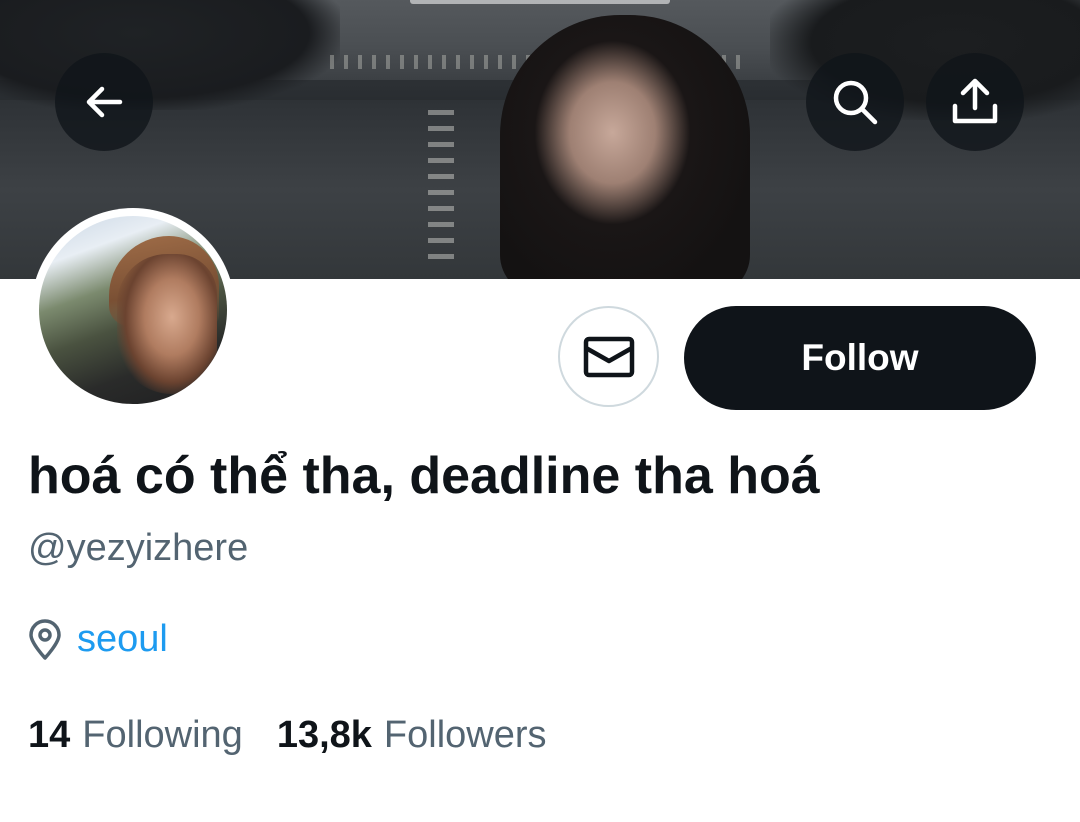 The image size is (1080, 822). I want to click on location: seoul, so click(97, 639).